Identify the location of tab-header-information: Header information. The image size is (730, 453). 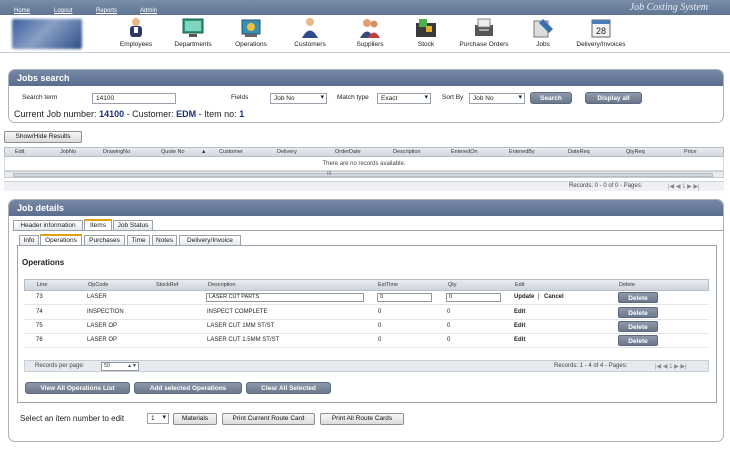
(48, 225).